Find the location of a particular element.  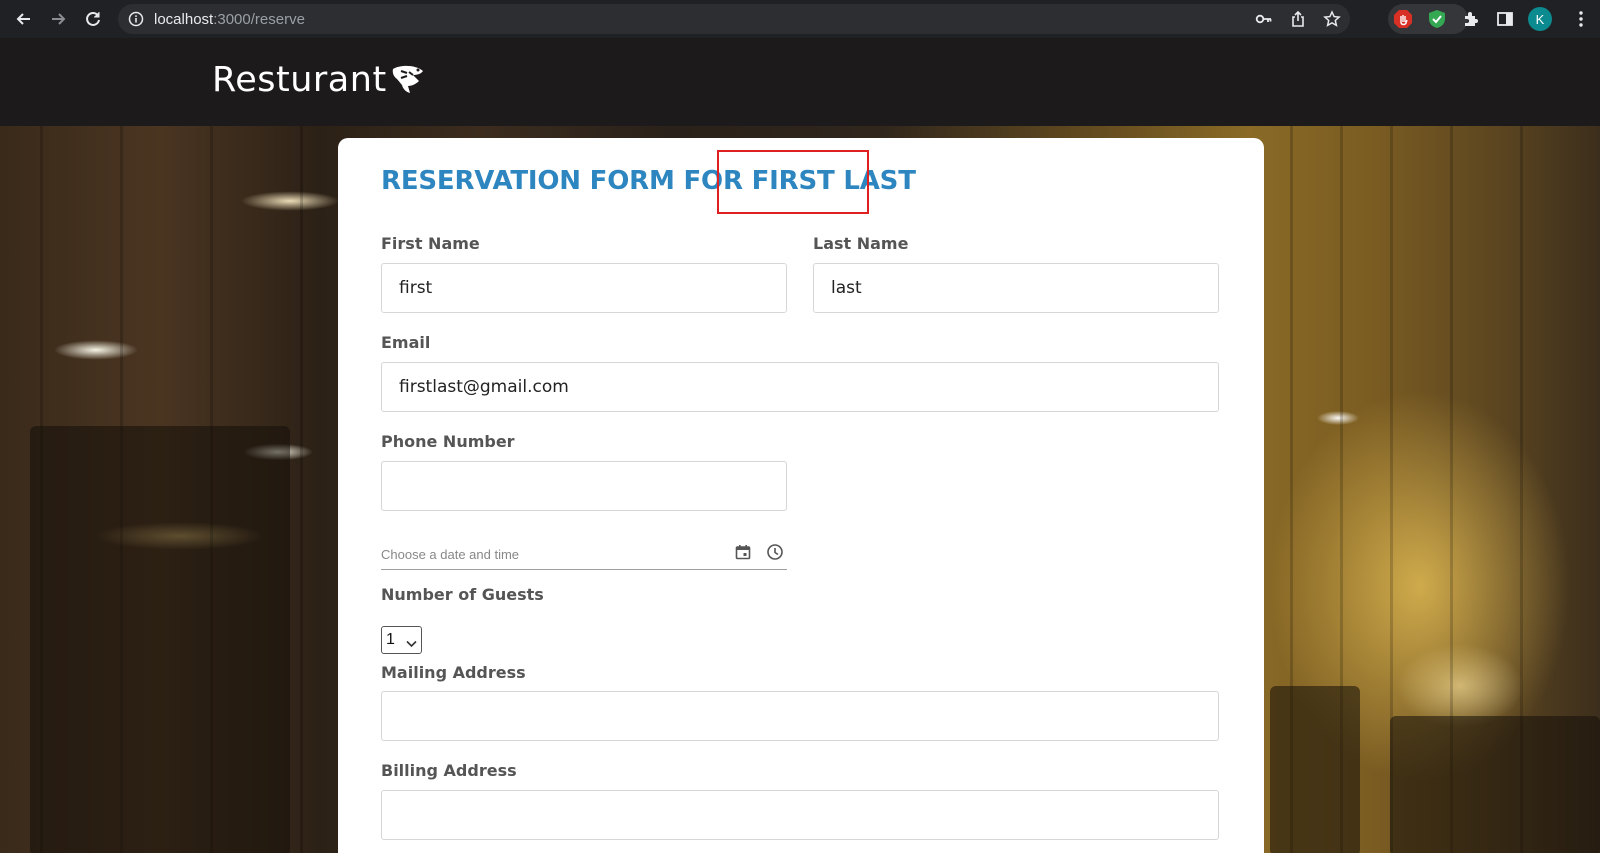

shrimp-logo-icon is located at coordinates (408, 80).